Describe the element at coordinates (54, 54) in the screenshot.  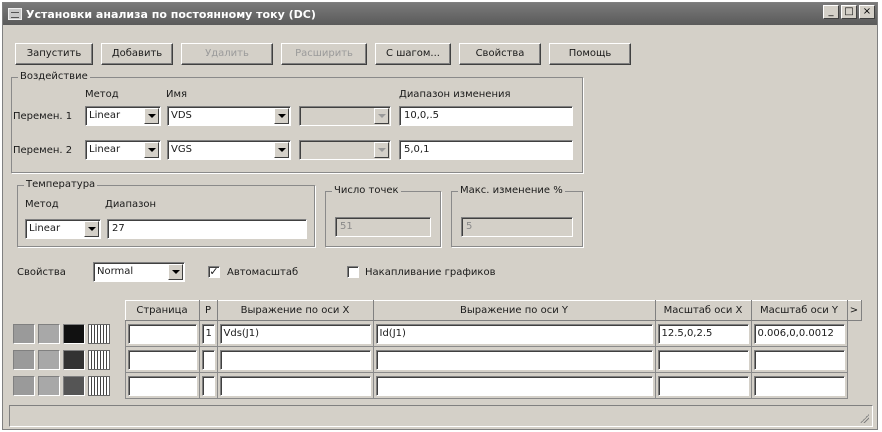
I see `run-button: Запустить` at that location.